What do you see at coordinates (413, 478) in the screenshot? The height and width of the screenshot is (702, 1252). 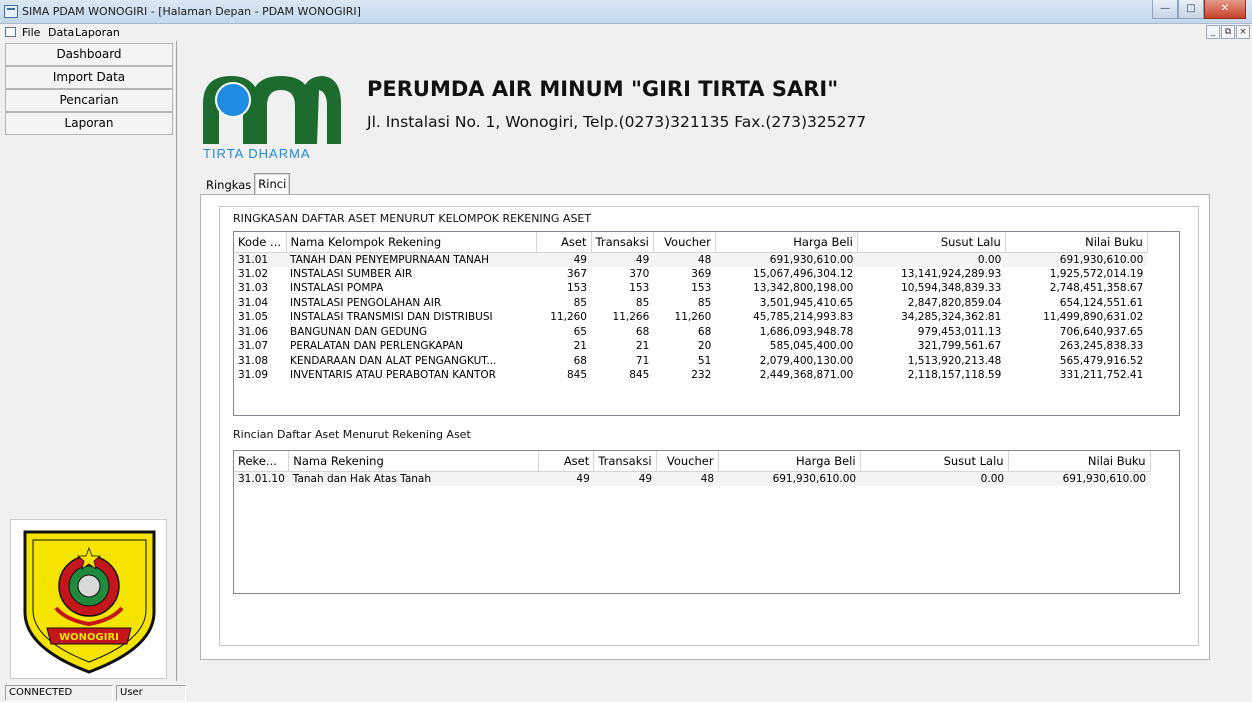 I see `table-cell: Tanah dan Hak Atas Tanah` at bounding box center [413, 478].